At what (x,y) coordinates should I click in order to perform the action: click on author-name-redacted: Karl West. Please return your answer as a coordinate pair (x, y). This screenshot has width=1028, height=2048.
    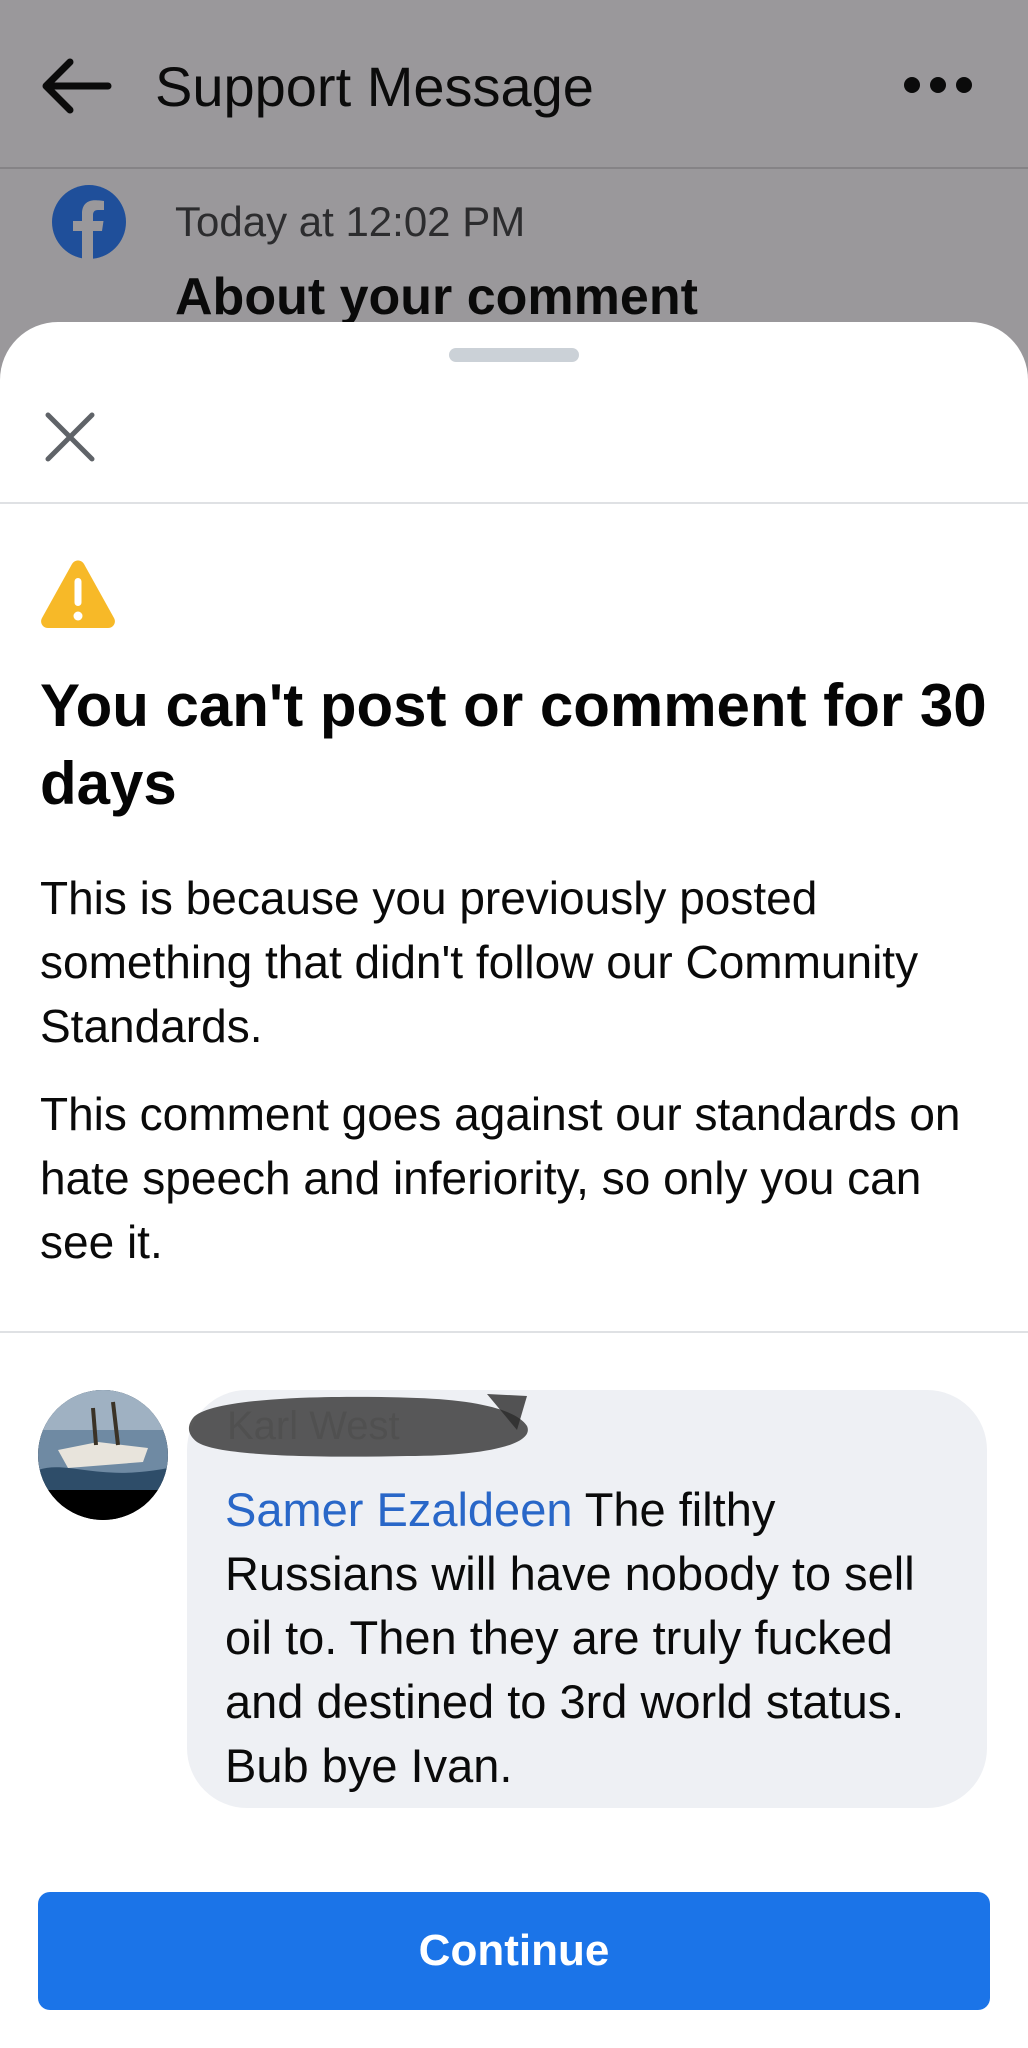
    Looking at the image, I should click on (362, 1426).